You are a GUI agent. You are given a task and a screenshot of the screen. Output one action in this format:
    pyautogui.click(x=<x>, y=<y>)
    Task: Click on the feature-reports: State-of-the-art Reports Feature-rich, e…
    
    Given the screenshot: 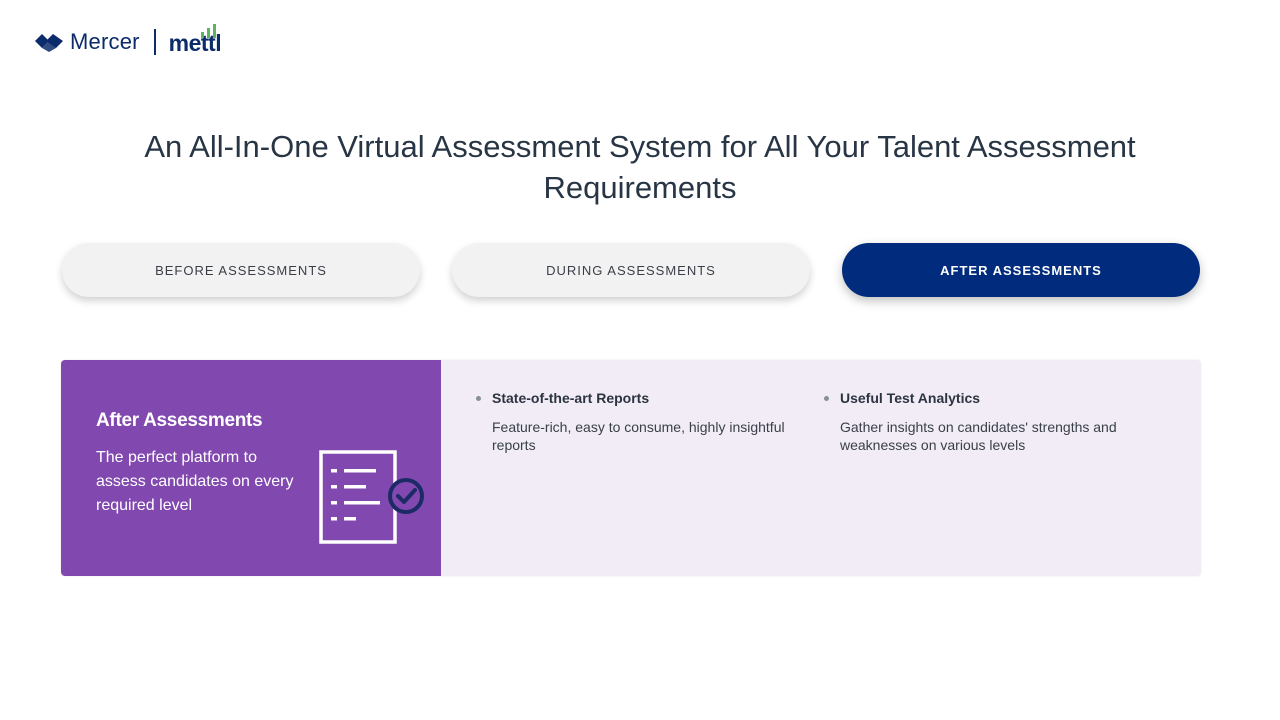 What is the action you would take?
    pyautogui.click(x=631, y=422)
    